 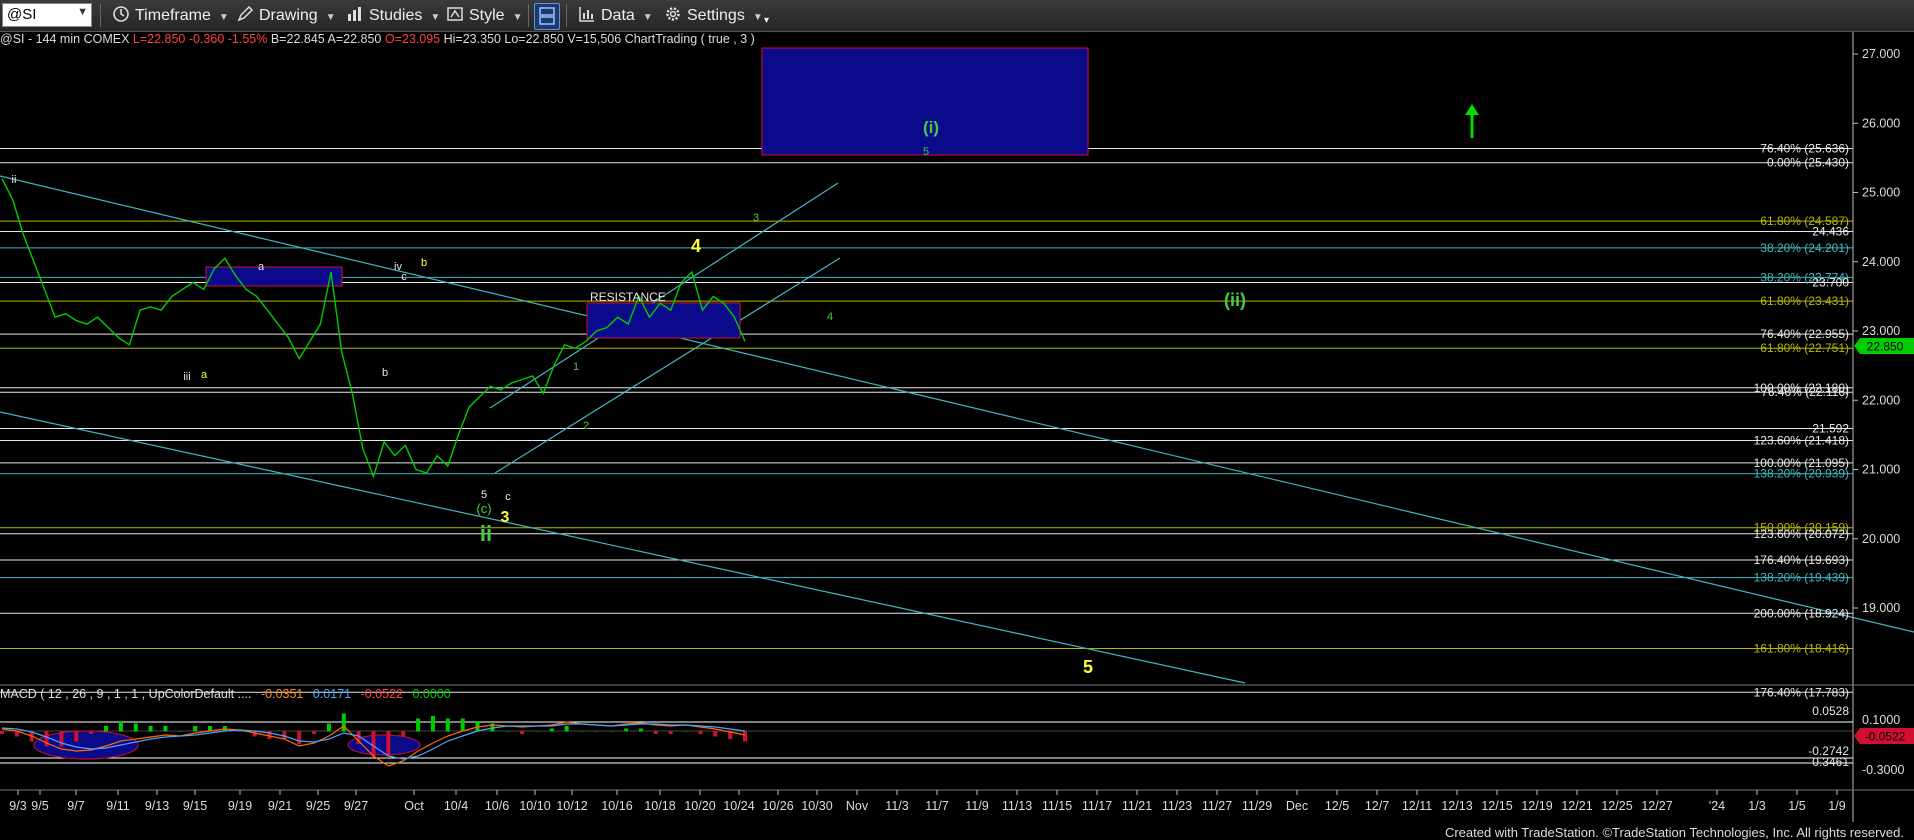 What do you see at coordinates (1801, 474) in the screenshot?
I see `fib-level-label: 138.20% (20.939)` at bounding box center [1801, 474].